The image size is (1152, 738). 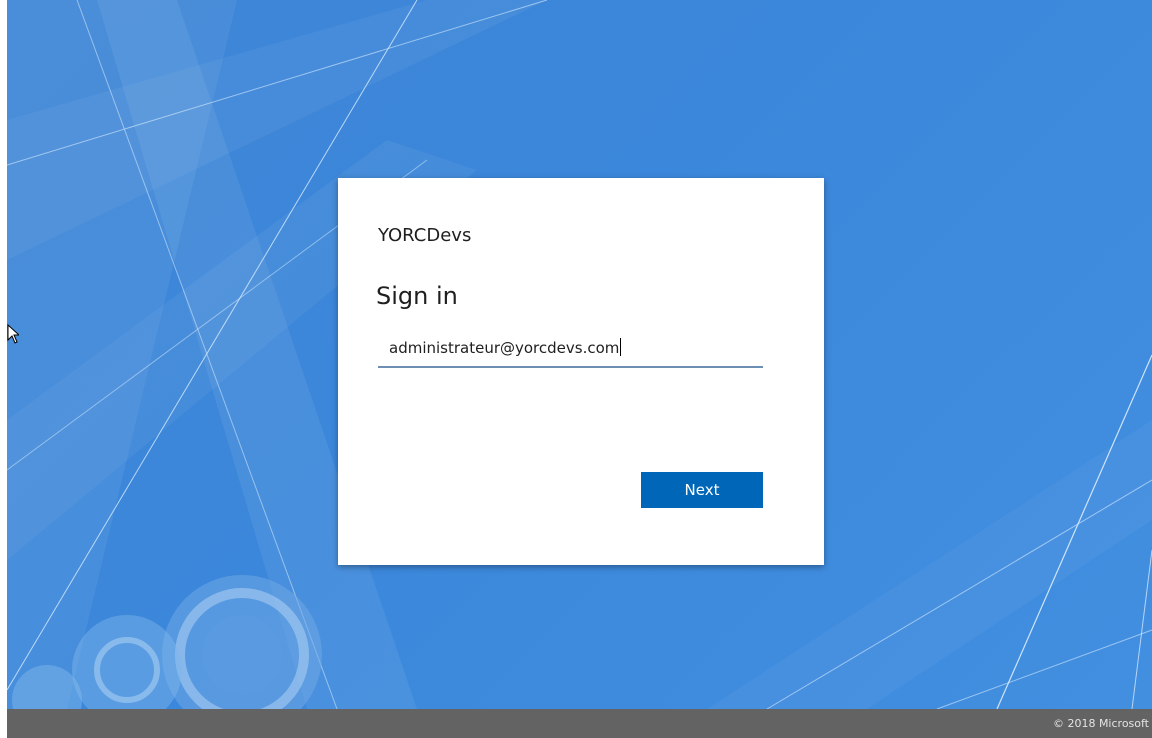 I want to click on email-text: administrateur@yorcdevs.com, so click(x=504, y=348).